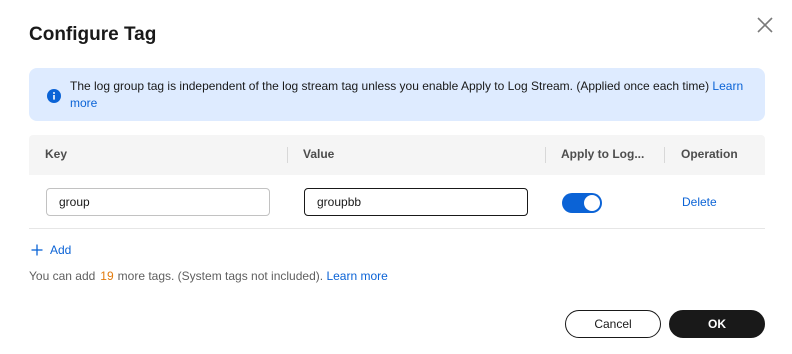  Describe the element at coordinates (220, 276) in the screenshot. I see `hint-suffix: more tags. (System tags not included).` at that location.